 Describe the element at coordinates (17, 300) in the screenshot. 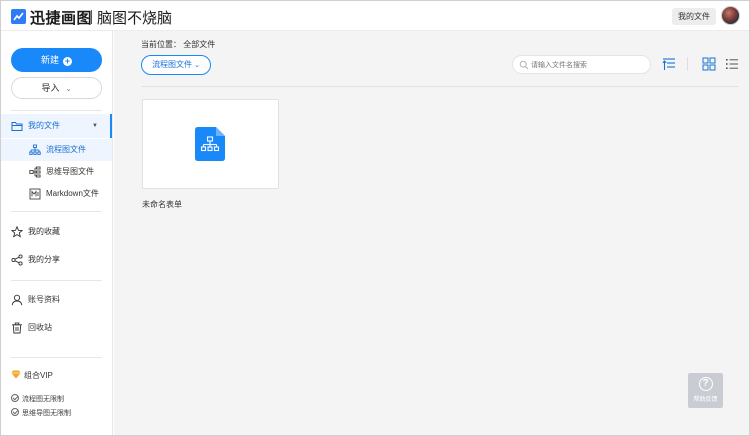

I see `user-icon` at that location.